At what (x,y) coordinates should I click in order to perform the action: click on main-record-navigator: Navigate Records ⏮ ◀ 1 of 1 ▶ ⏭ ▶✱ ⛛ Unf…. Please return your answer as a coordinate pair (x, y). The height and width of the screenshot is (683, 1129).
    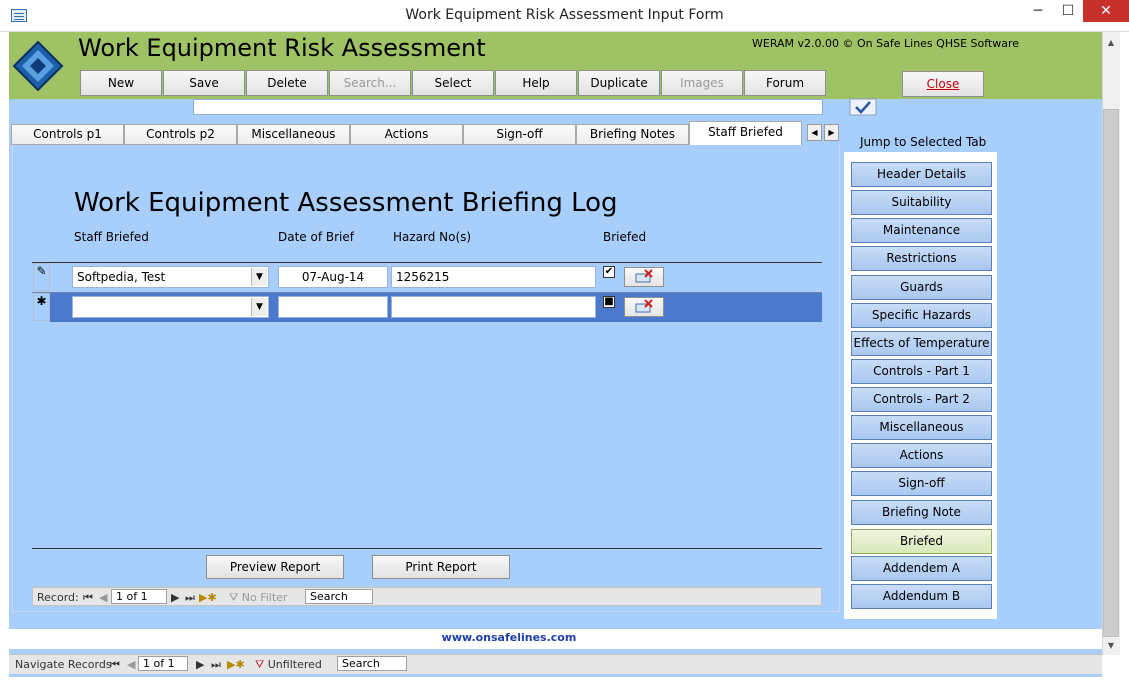
    Looking at the image, I should click on (555, 664).